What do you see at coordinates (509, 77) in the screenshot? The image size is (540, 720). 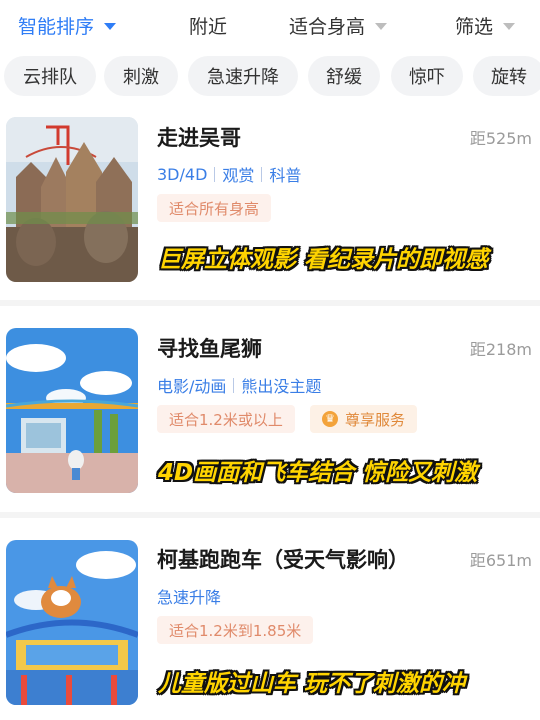 I see `chip-label: 旋转` at bounding box center [509, 77].